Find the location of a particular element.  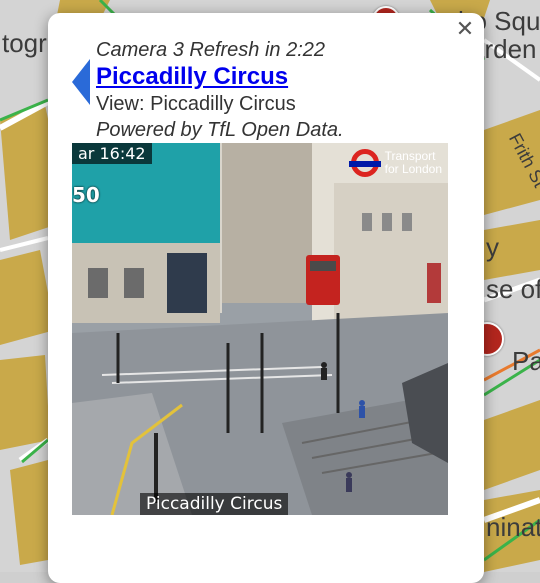

previous-camera-icon is located at coordinates (81, 82).